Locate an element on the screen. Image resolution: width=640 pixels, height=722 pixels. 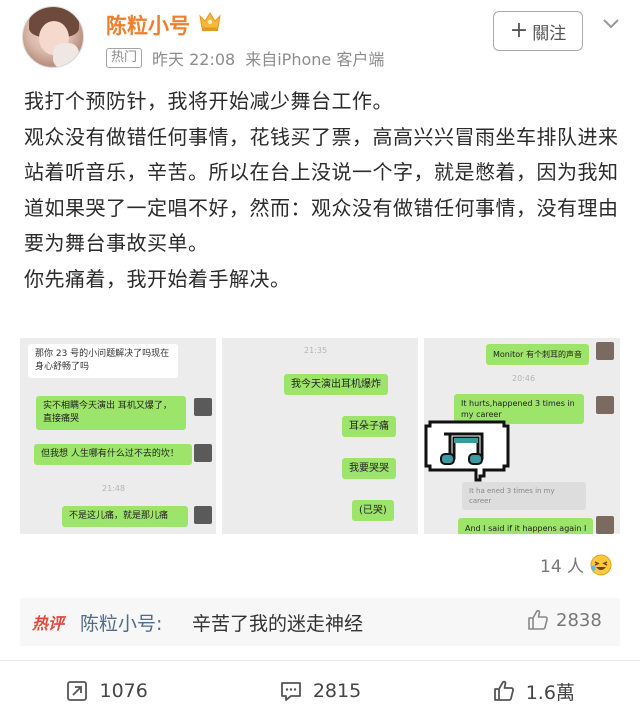
chat-bubble: 耳朵子痛 is located at coordinates (369, 426).